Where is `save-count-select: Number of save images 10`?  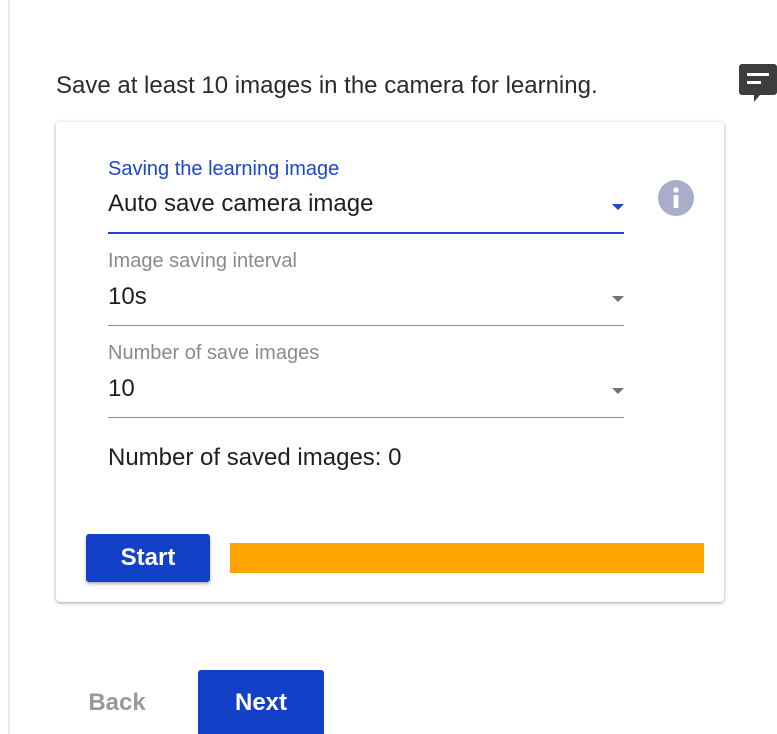
save-count-select: Number of save images 10 is located at coordinates (366, 381).